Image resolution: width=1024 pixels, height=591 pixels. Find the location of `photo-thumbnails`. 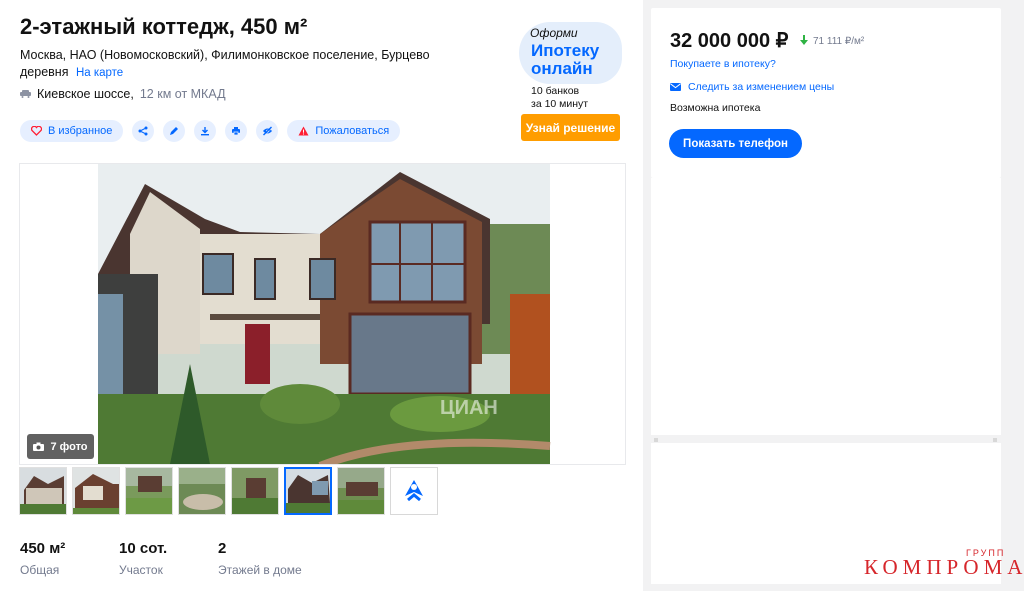

photo-thumbnails is located at coordinates (228, 491).